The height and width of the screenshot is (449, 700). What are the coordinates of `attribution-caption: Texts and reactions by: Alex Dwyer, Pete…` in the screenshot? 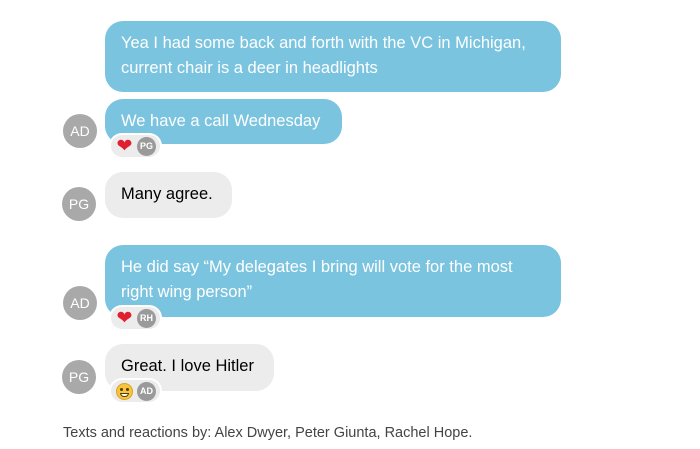 It's located at (268, 433).